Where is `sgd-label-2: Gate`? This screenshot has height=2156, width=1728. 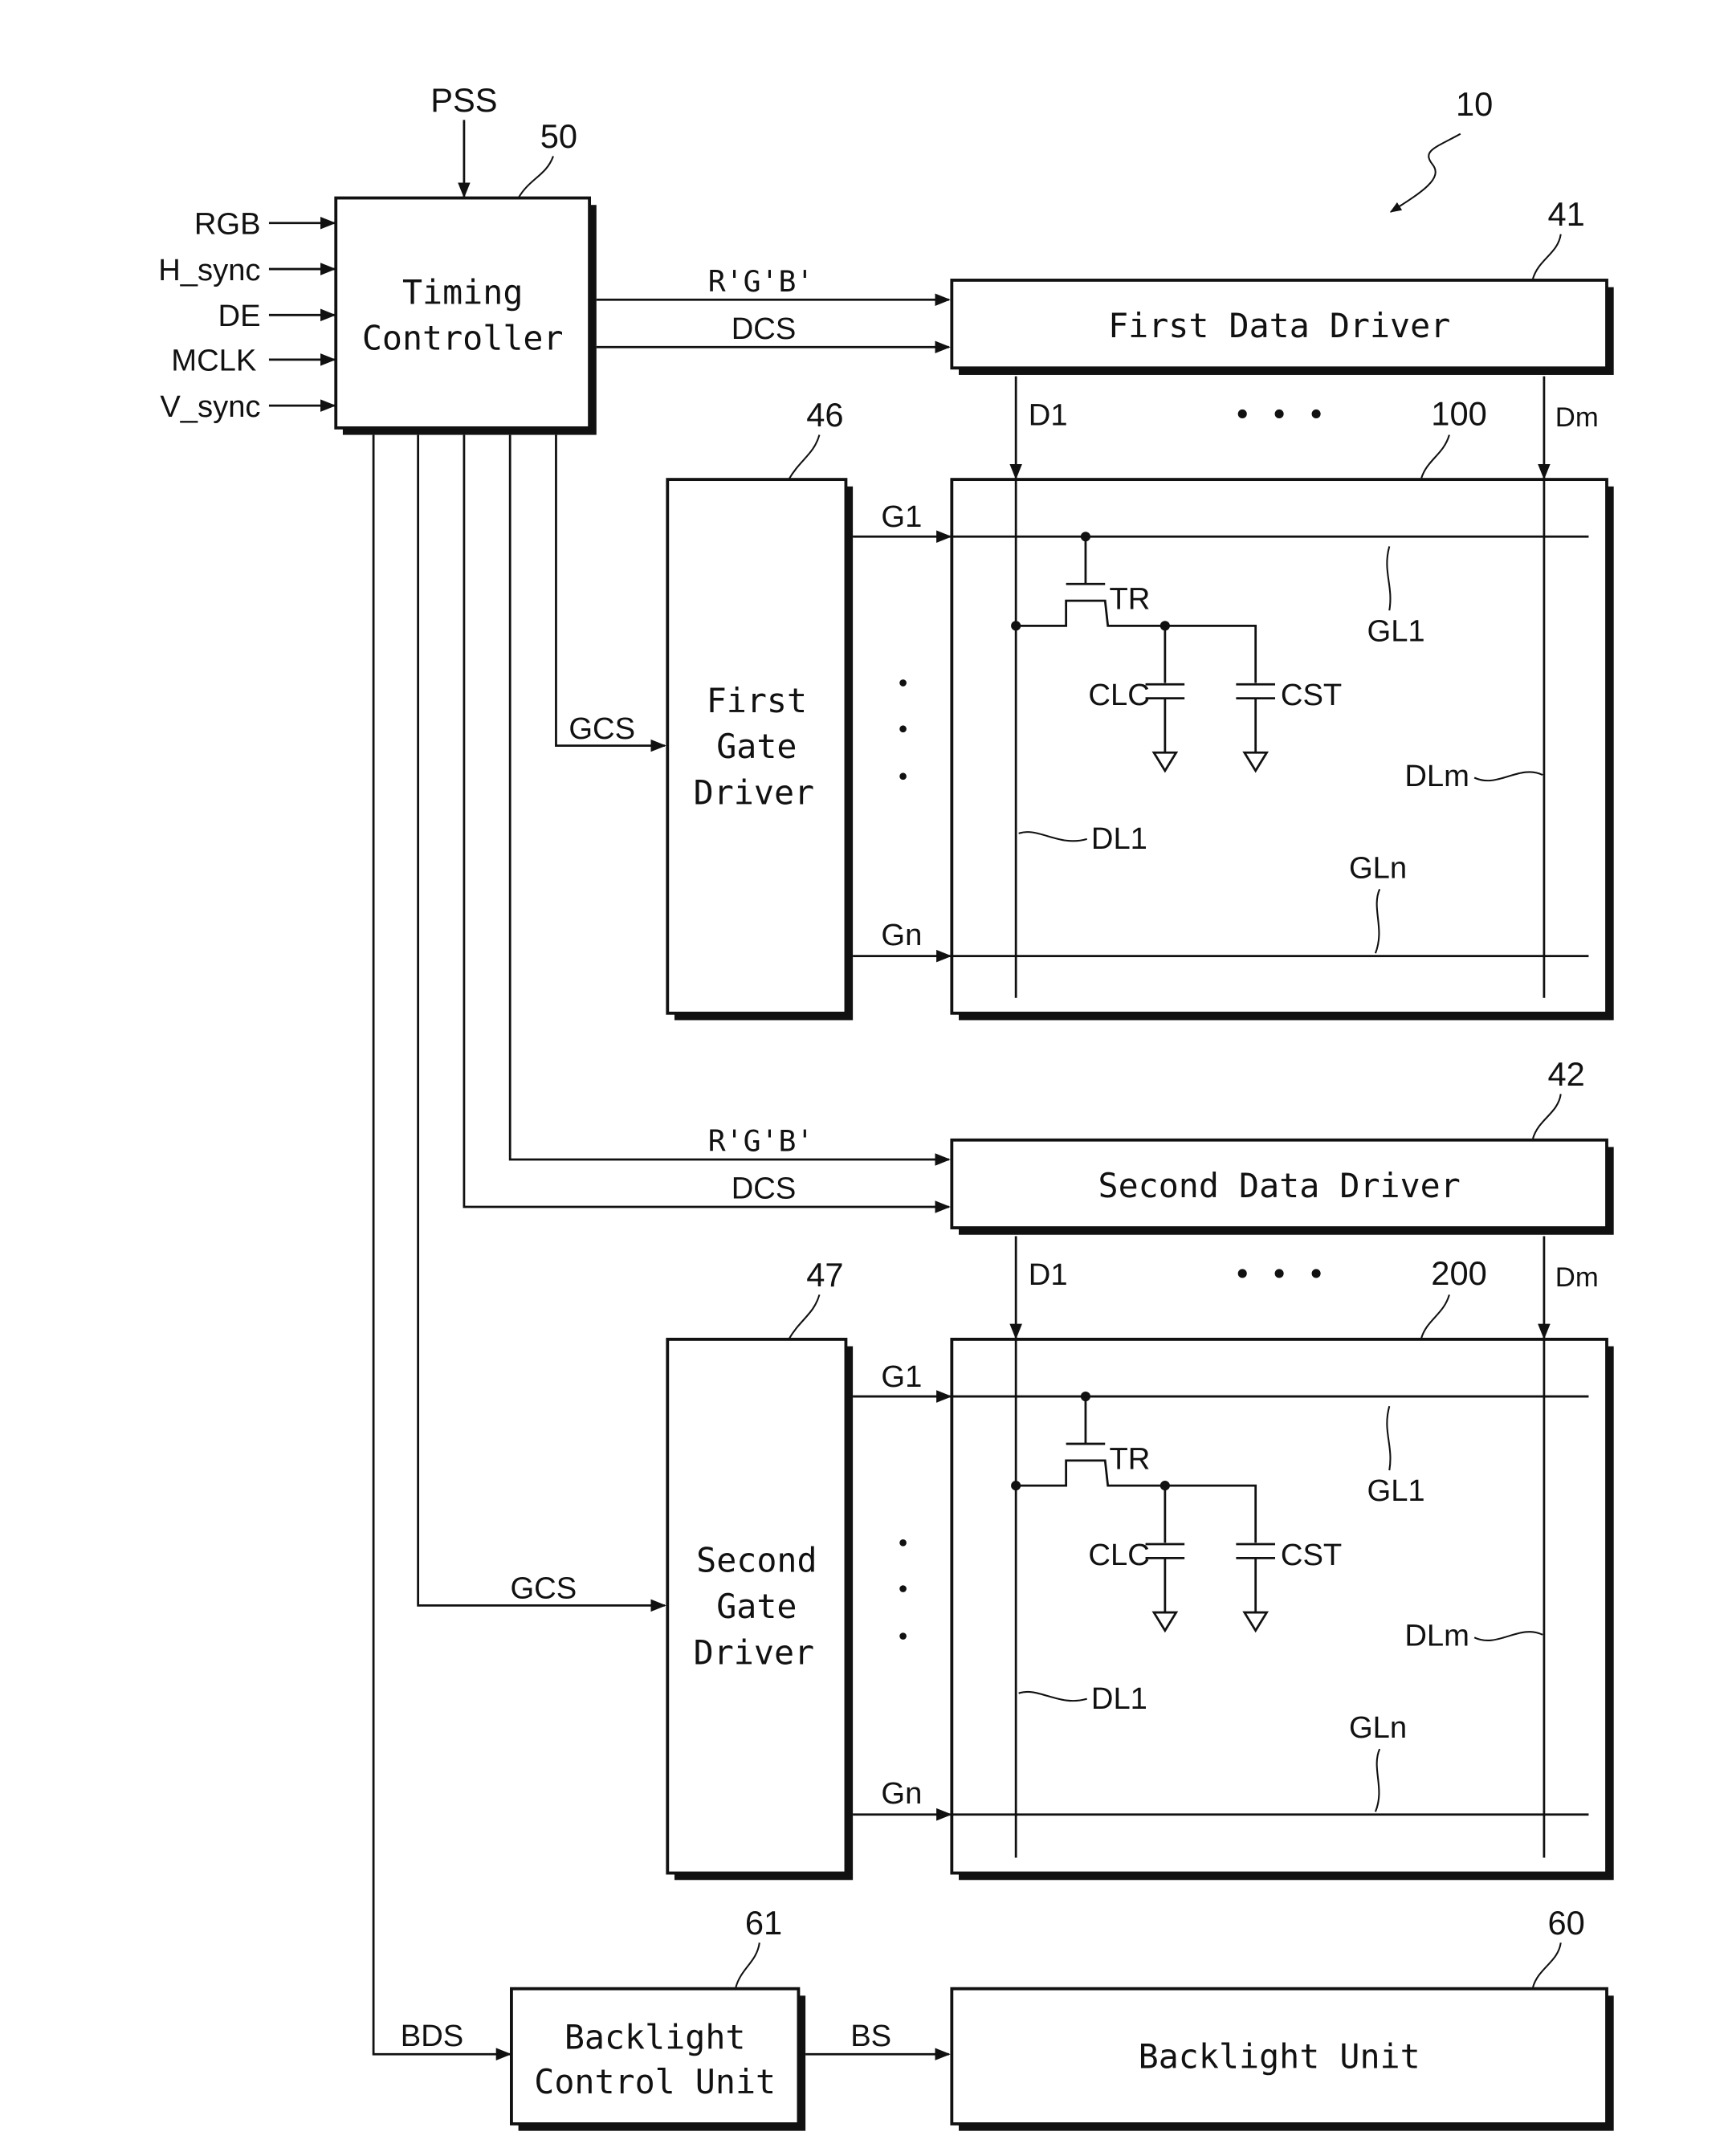 sgd-label-2: Gate is located at coordinates (757, 1607).